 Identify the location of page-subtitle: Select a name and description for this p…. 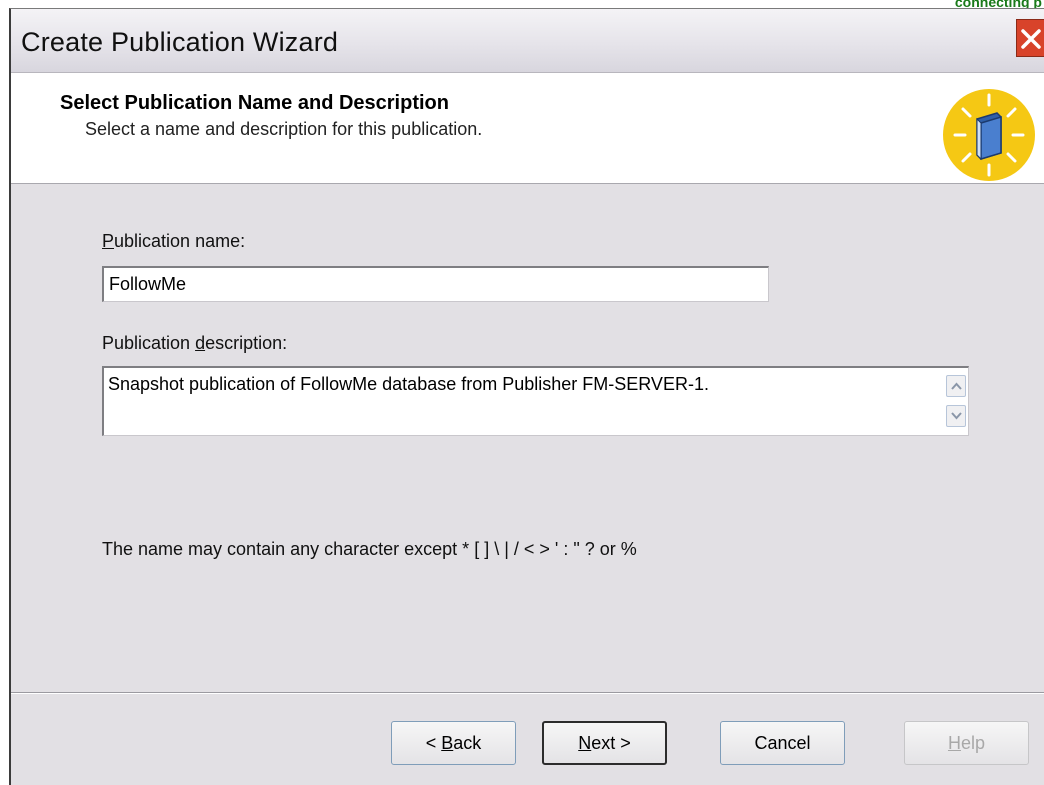
(284, 129).